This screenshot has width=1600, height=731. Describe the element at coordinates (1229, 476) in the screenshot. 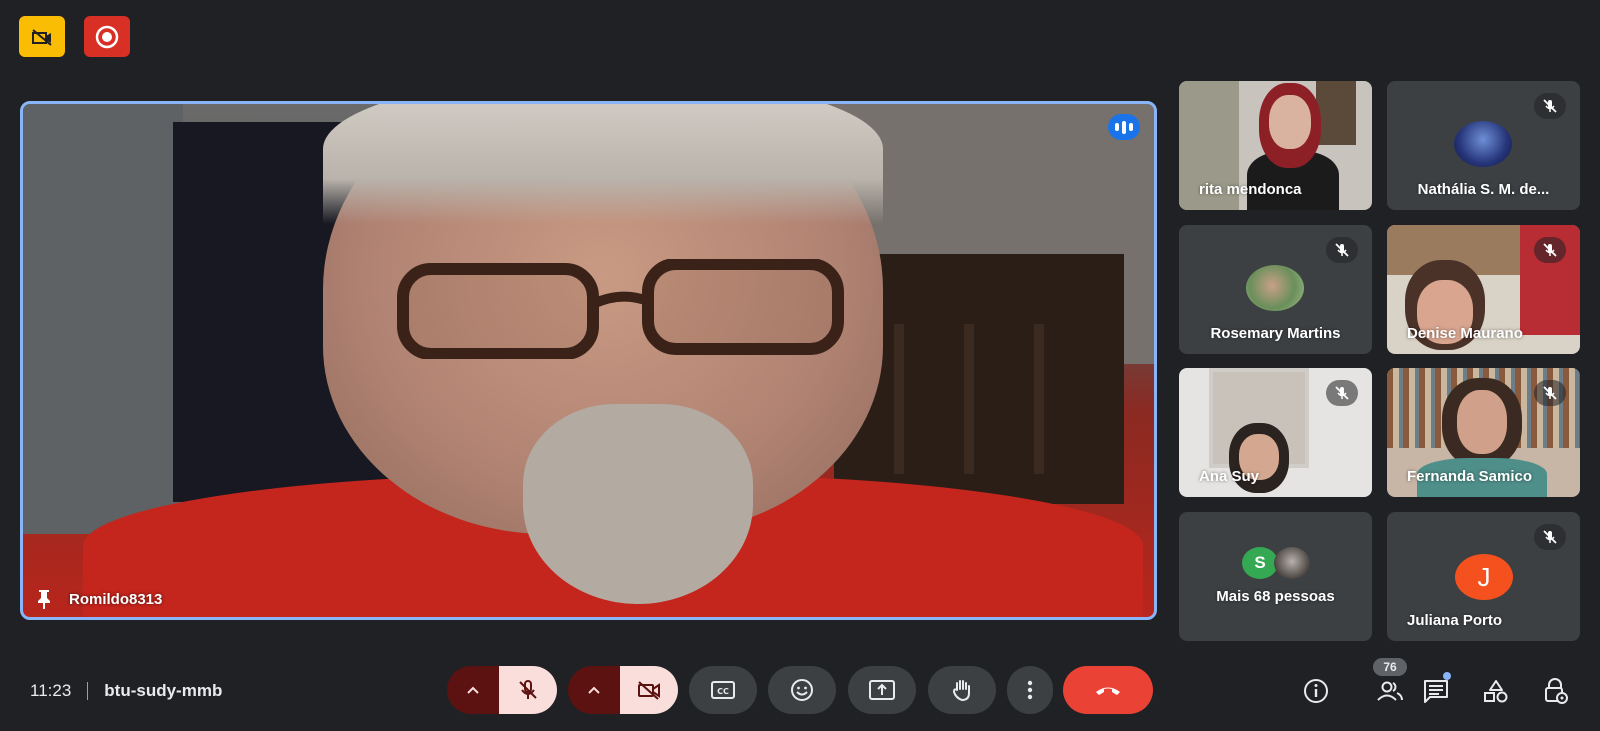

I see `participant-name: Ana Suy` at that location.